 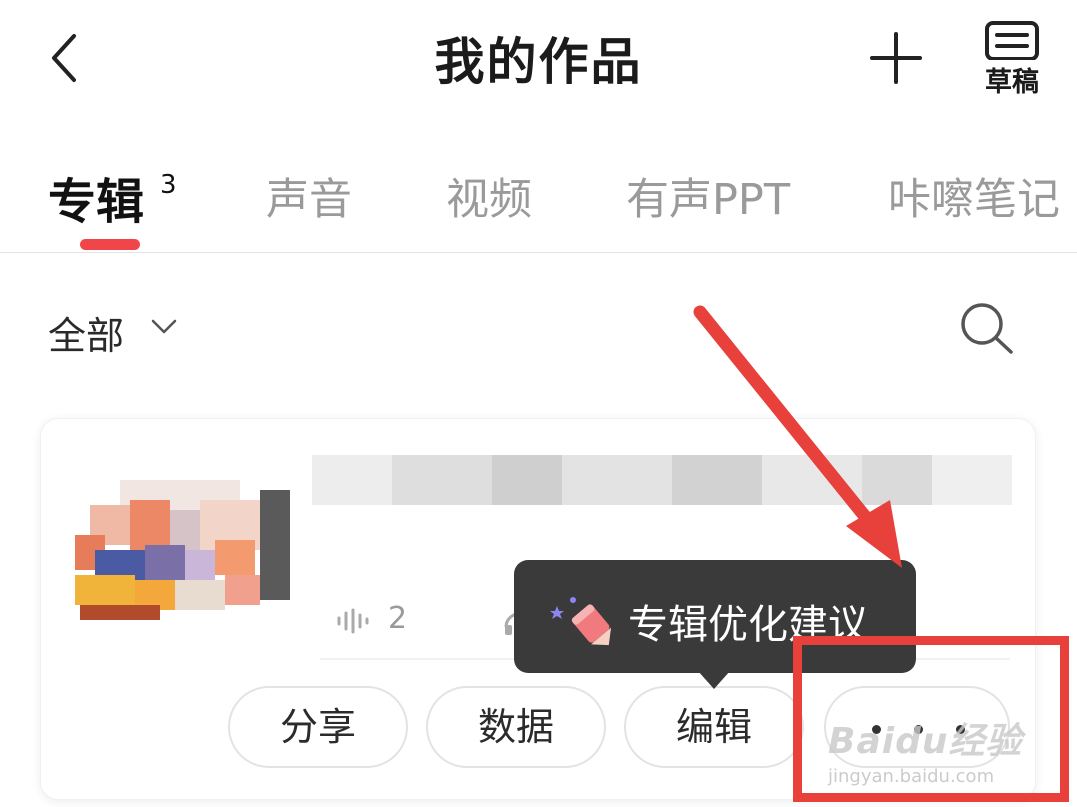 I want to click on chevron-down-icon, so click(x=164, y=327).